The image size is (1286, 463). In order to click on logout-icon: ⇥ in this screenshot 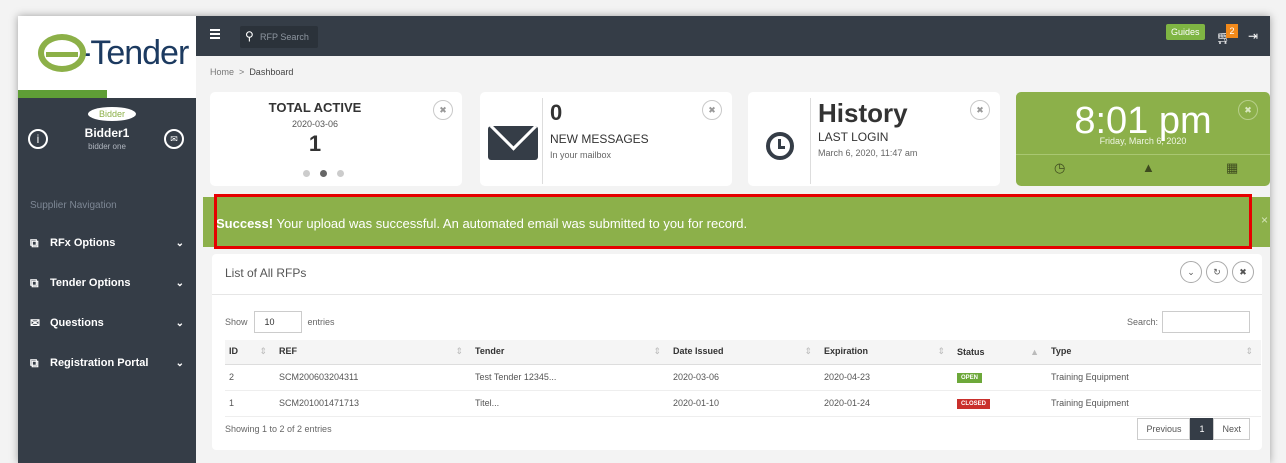, I will do `click(1253, 36)`.